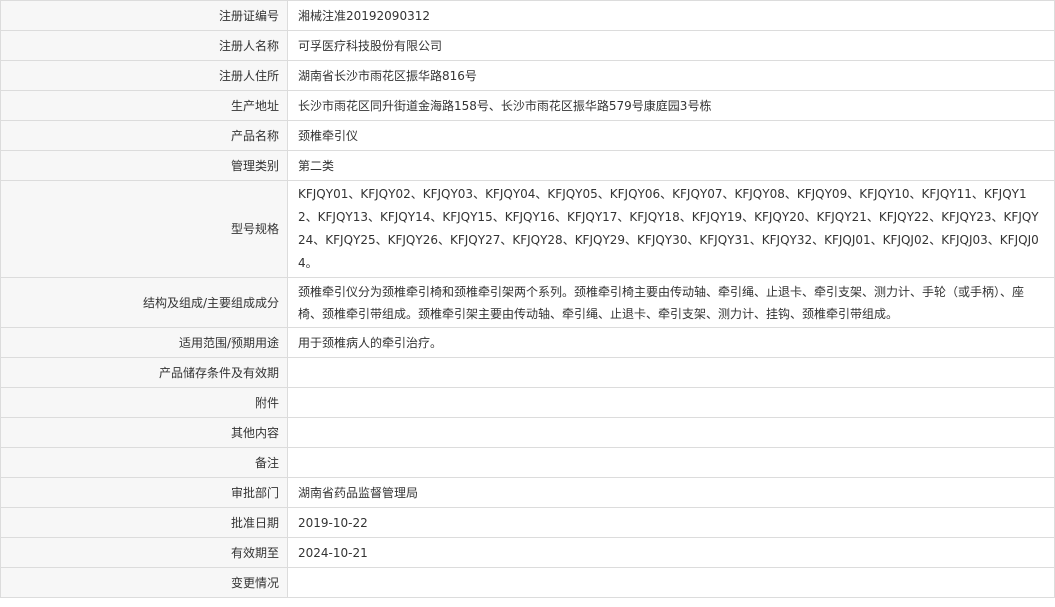 This screenshot has width=1055, height=607. What do you see at coordinates (144, 462) in the screenshot?
I see `field-label: 备注` at bounding box center [144, 462].